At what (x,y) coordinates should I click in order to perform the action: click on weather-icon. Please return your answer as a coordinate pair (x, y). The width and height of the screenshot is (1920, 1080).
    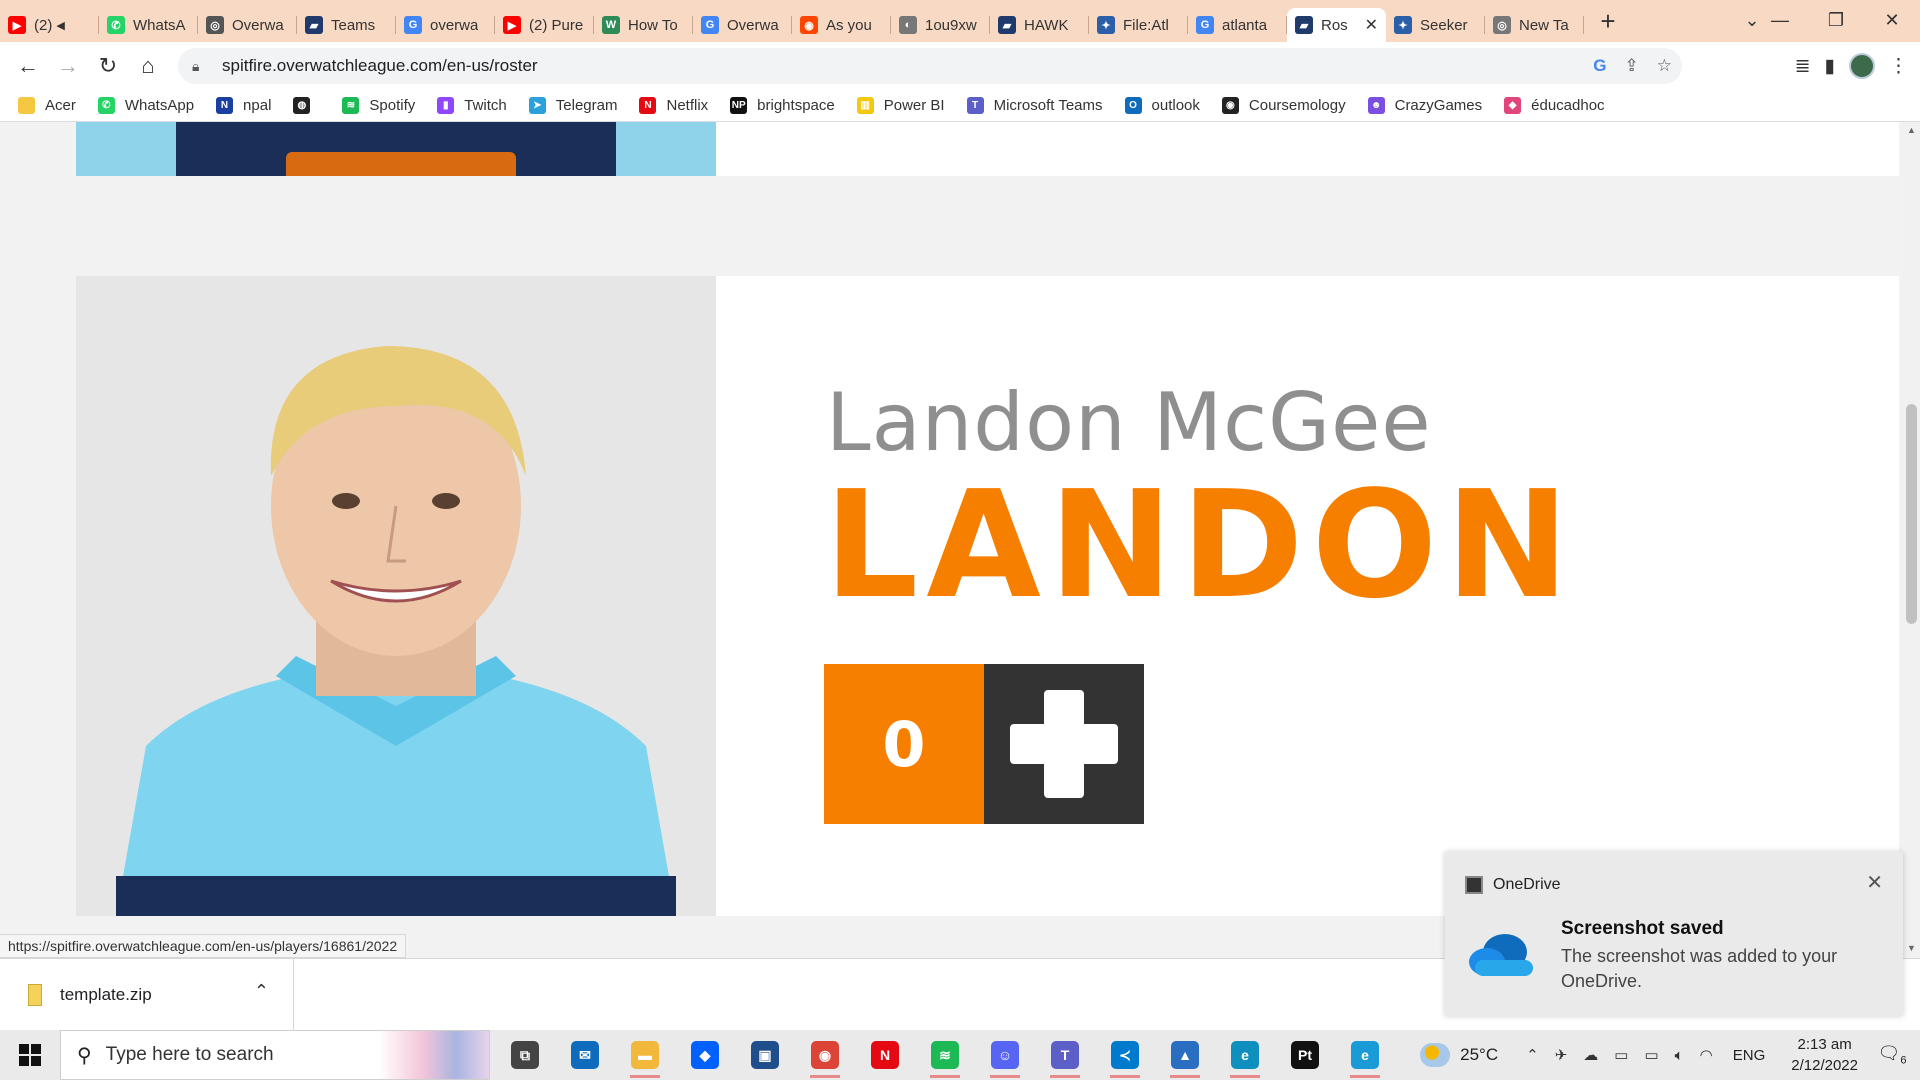
    Looking at the image, I should click on (1435, 1055).